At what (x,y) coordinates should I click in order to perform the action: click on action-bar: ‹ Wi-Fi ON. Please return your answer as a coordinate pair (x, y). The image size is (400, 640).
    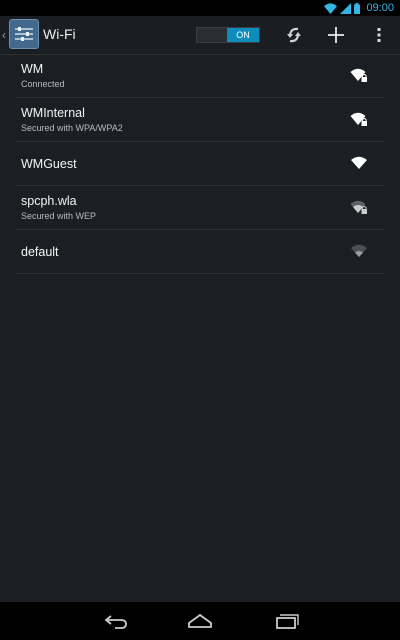
    Looking at the image, I should click on (200, 35).